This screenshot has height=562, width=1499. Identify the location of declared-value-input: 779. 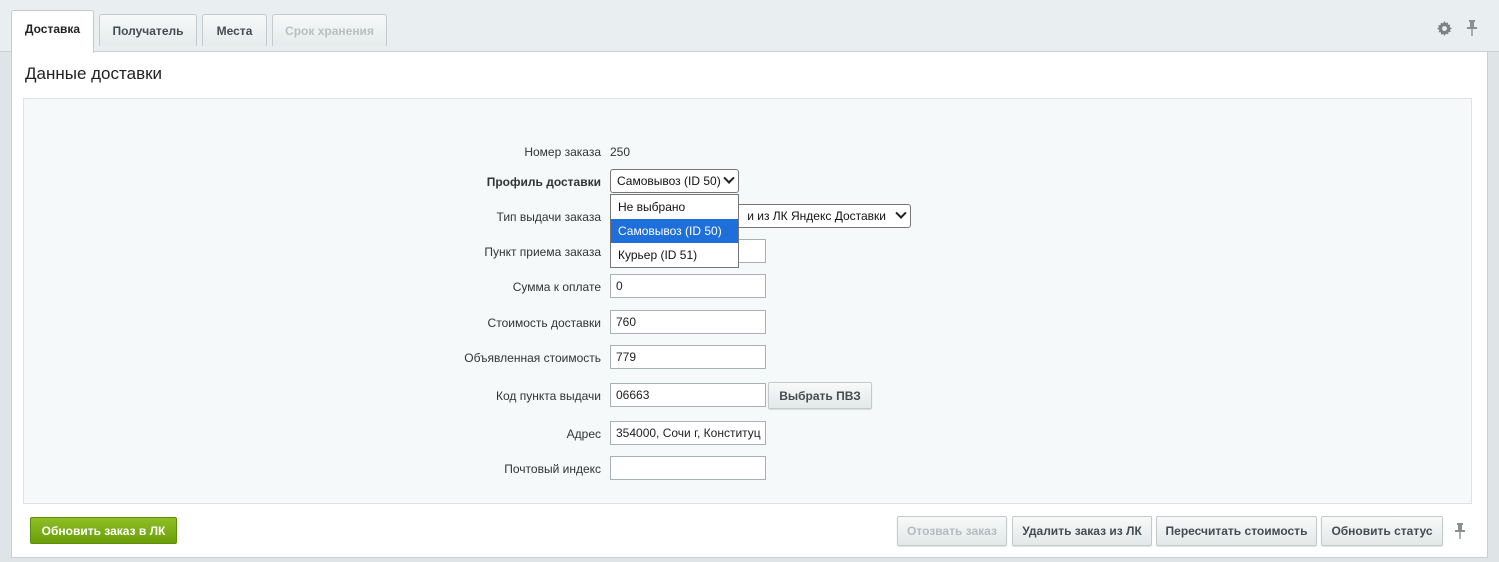
(688, 357).